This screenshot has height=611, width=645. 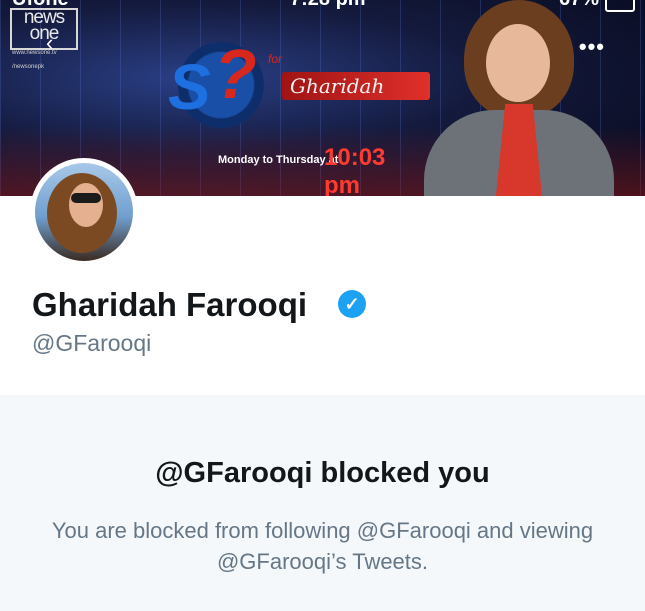 What do you see at coordinates (337, 86) in the screenshot?
I see `show-title: Gharidah` at bounding box center [337, 86].